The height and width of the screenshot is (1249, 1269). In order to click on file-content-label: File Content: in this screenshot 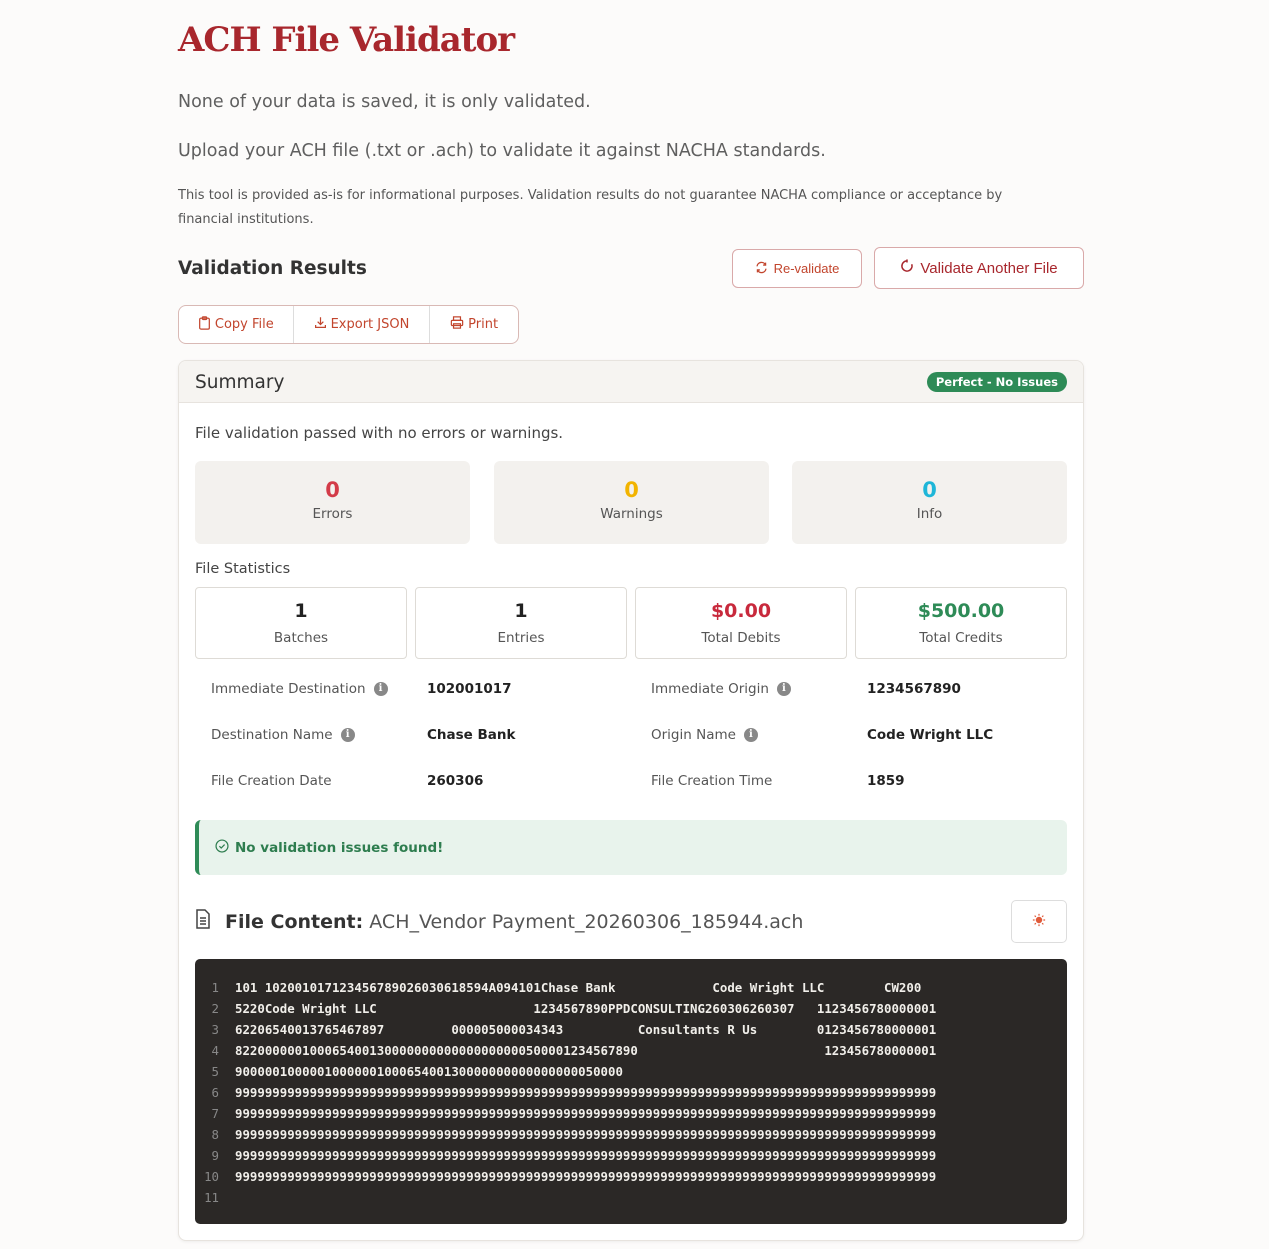, I will do `click(294, 921)`.